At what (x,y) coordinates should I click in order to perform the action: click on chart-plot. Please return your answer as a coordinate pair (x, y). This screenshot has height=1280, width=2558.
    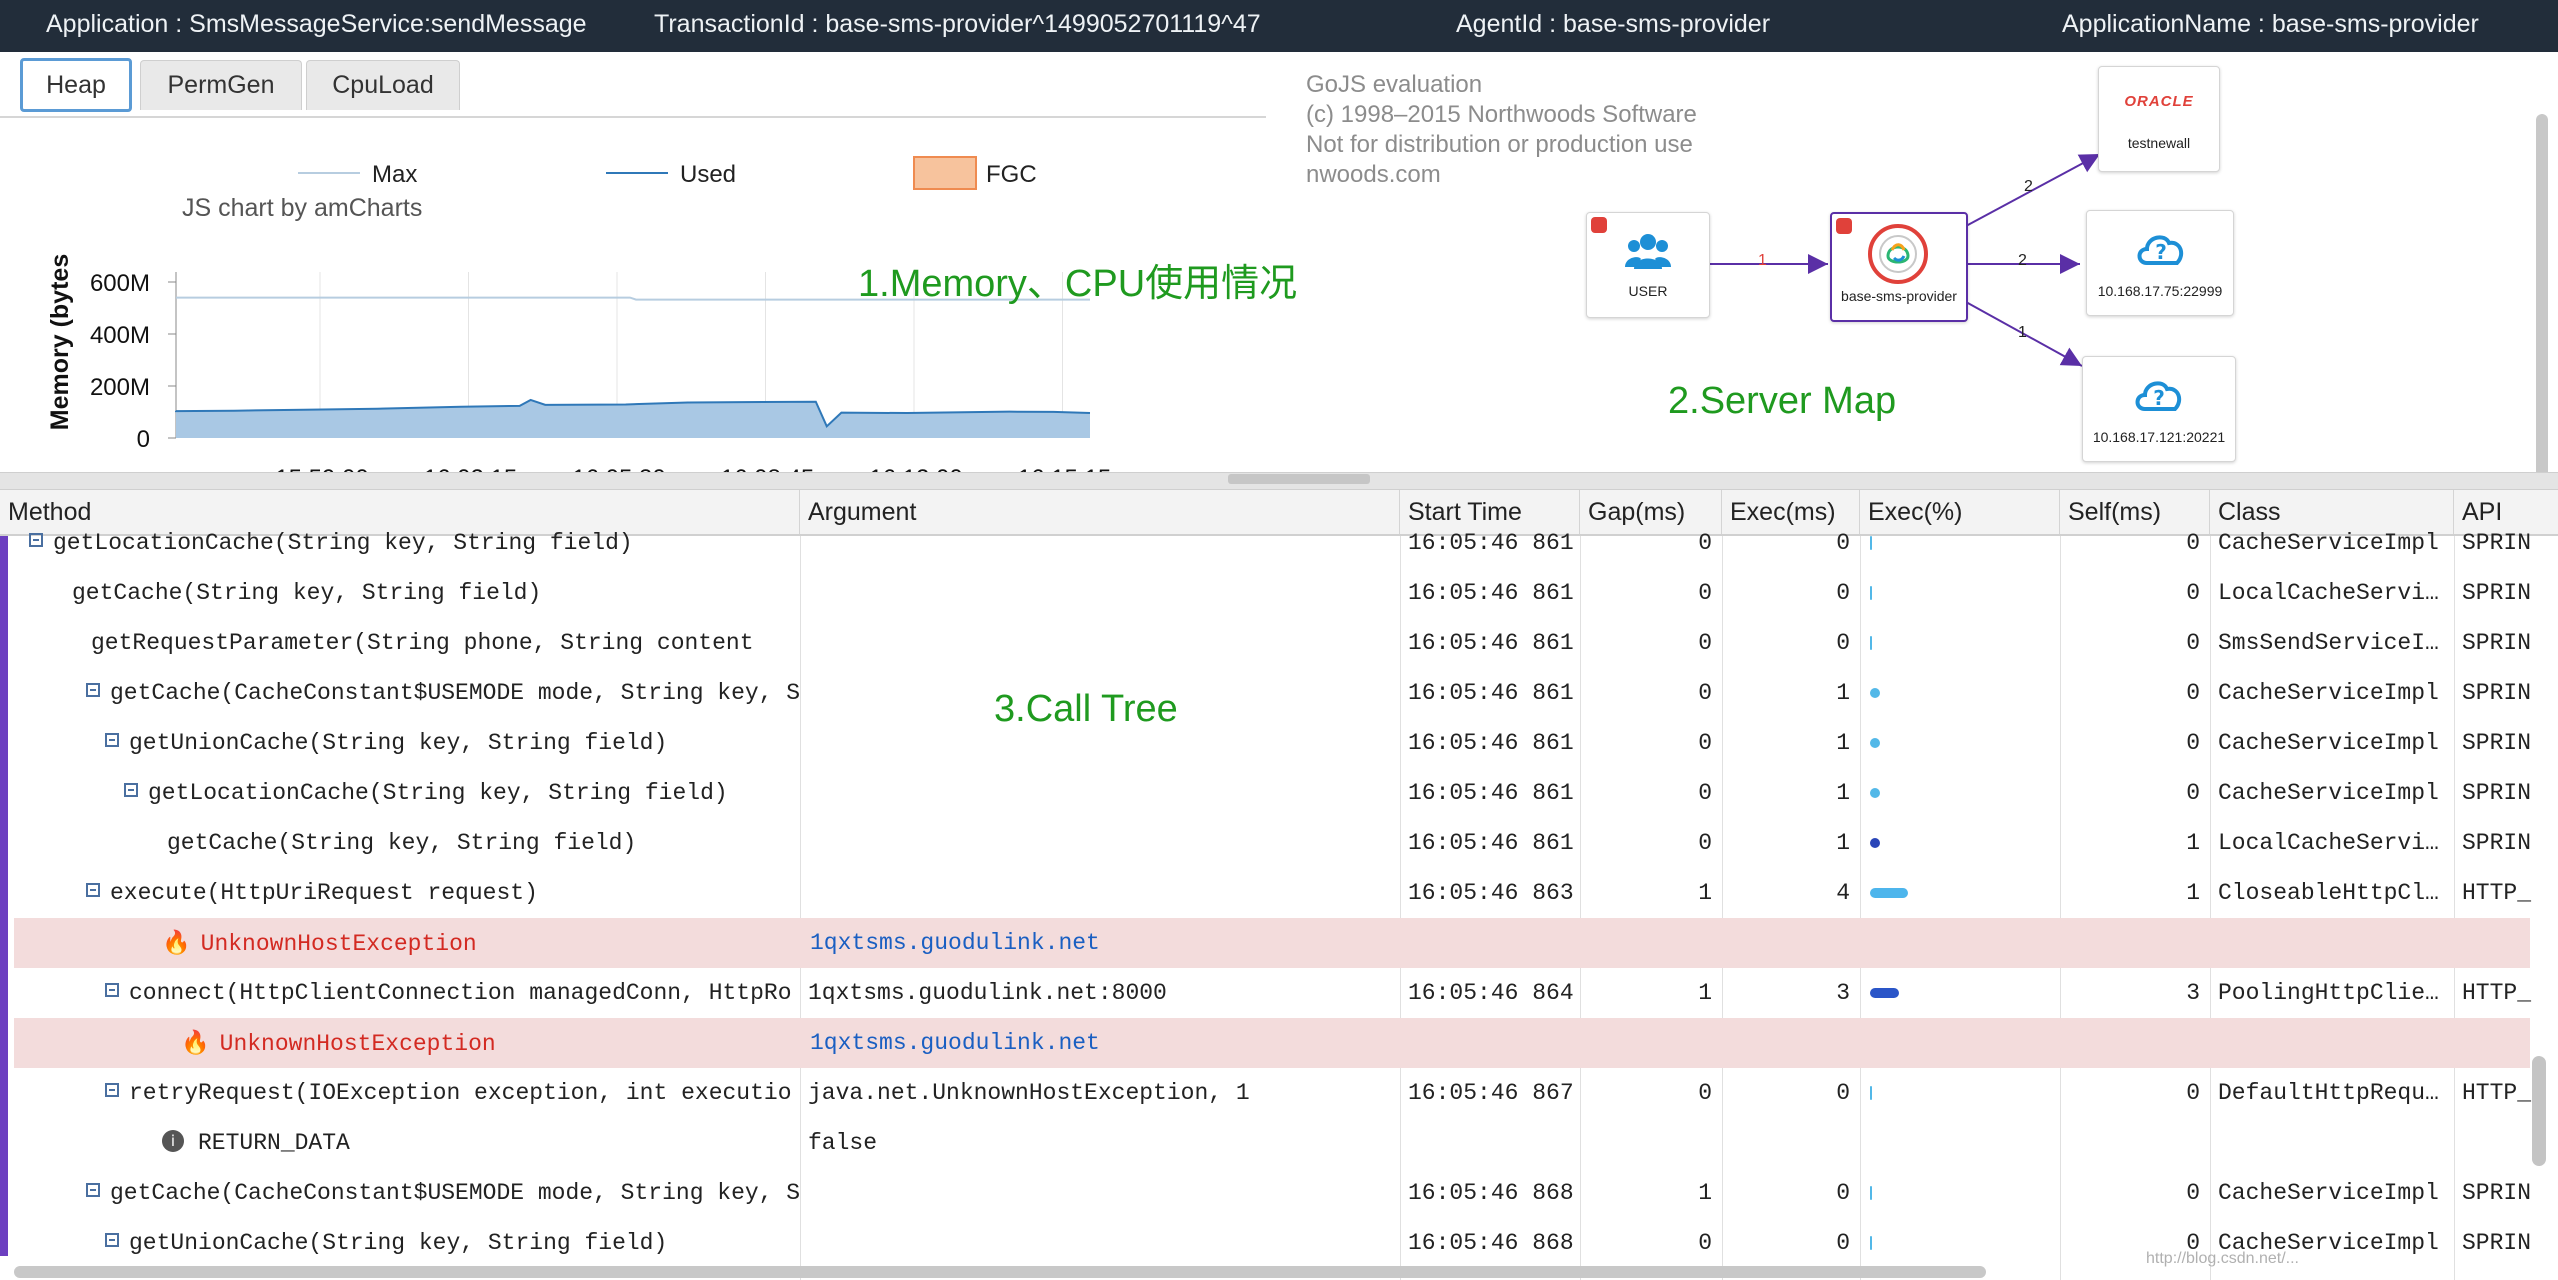
    Looking at the image, I should click on (633, 367).